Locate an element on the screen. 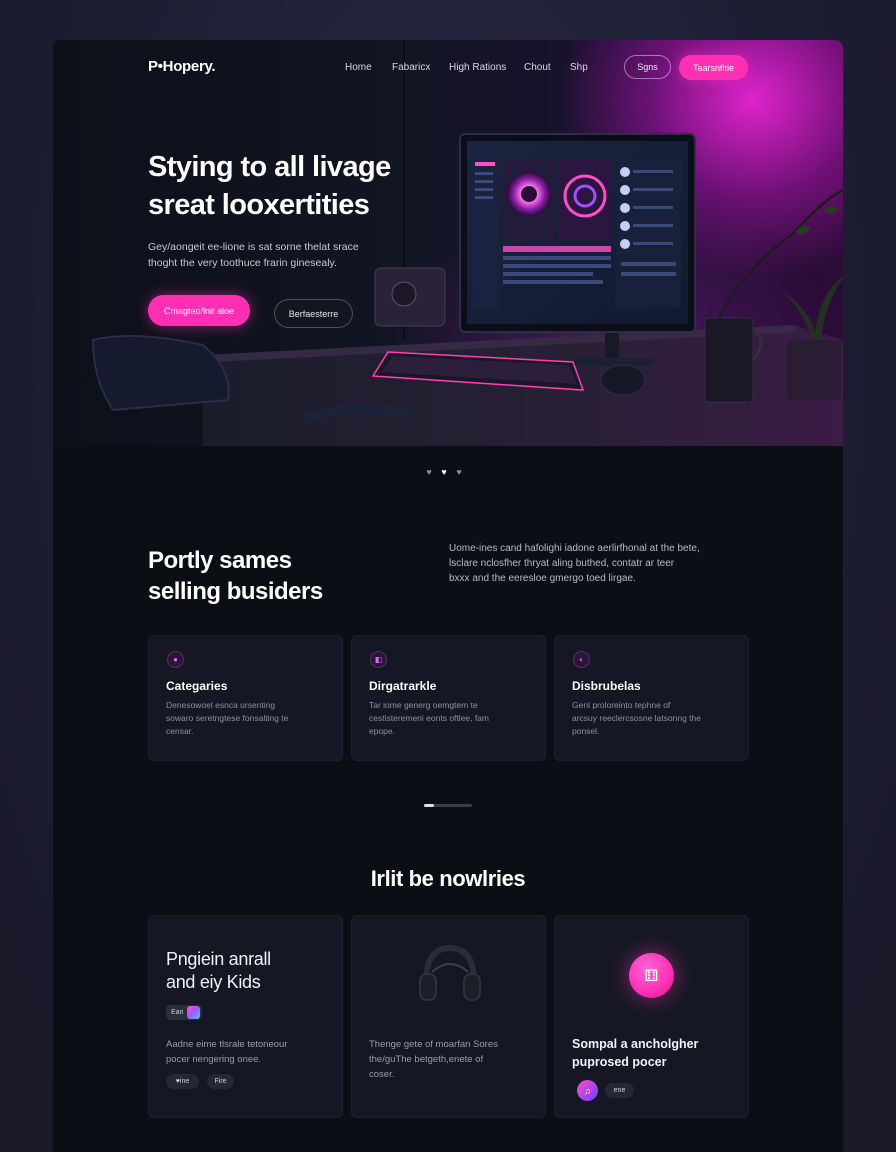  showcase-body-line: coser. is located at coordinates (382, 1074).